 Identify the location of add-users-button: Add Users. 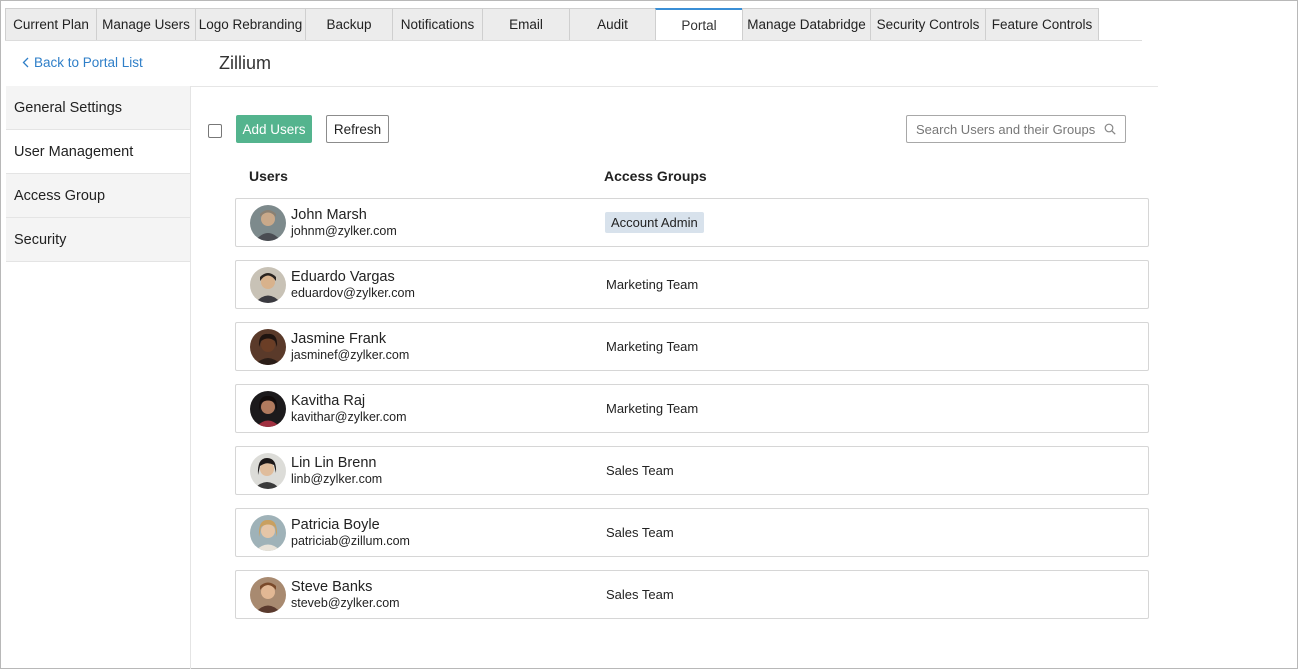
(274, 129).